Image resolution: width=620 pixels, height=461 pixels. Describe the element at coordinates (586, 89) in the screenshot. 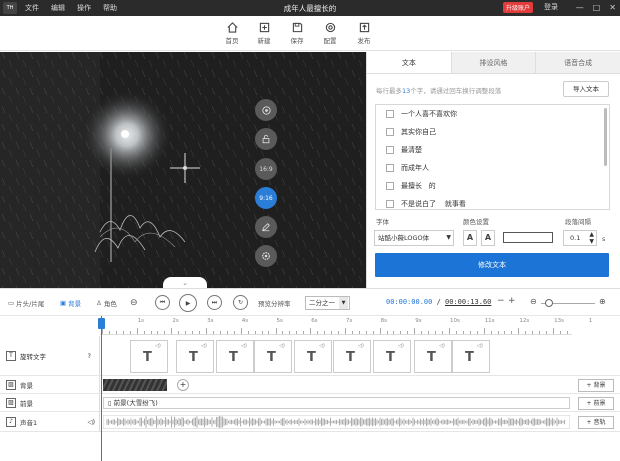

I see `import-text-button: 导入文本` at that location.